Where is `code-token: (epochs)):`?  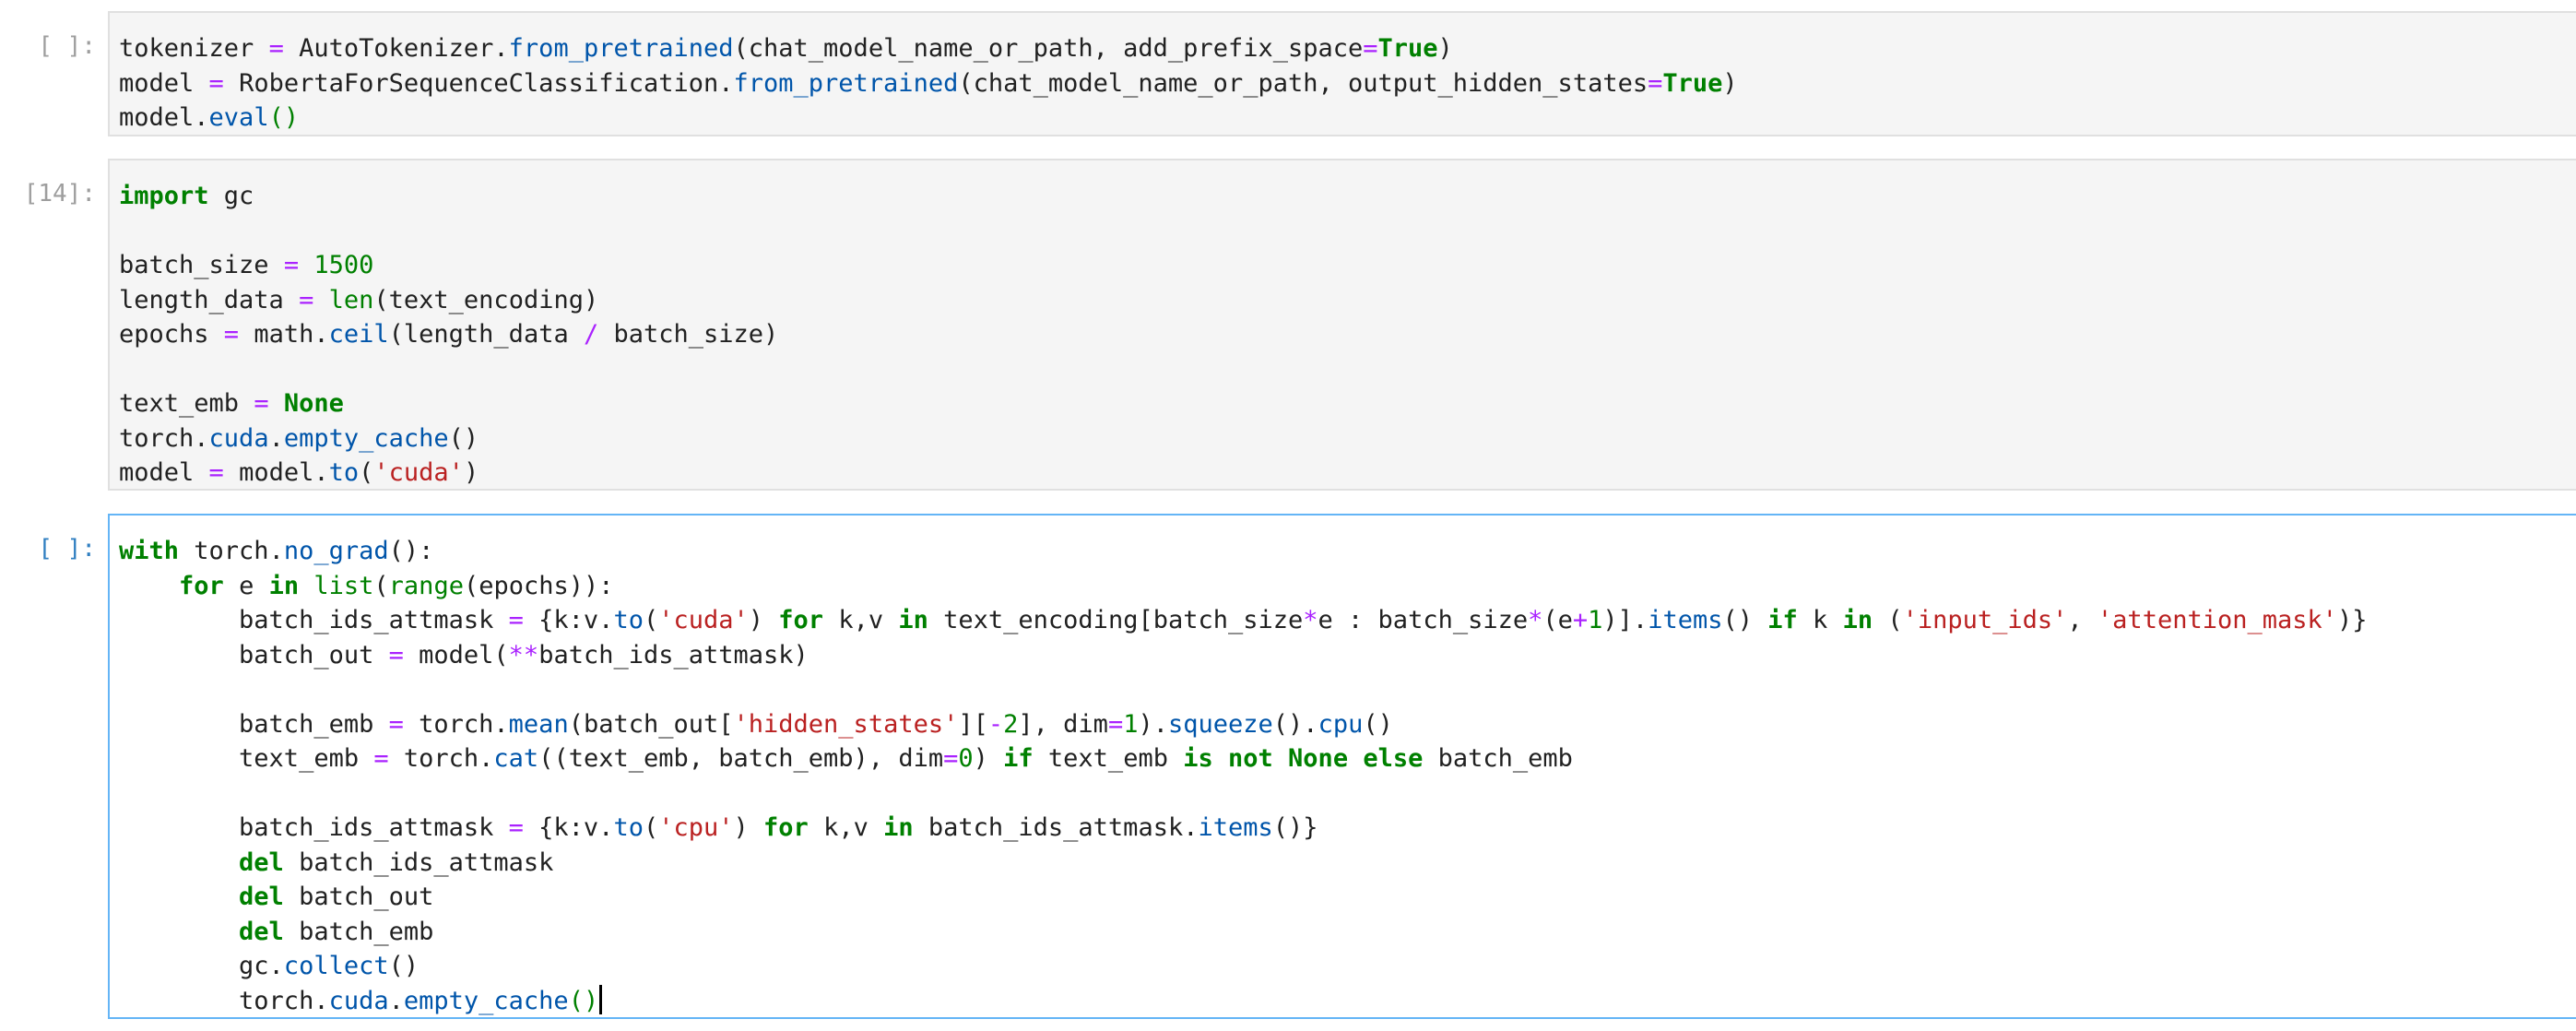
code-token: (epochs)): is located at coordinates (538, 585).